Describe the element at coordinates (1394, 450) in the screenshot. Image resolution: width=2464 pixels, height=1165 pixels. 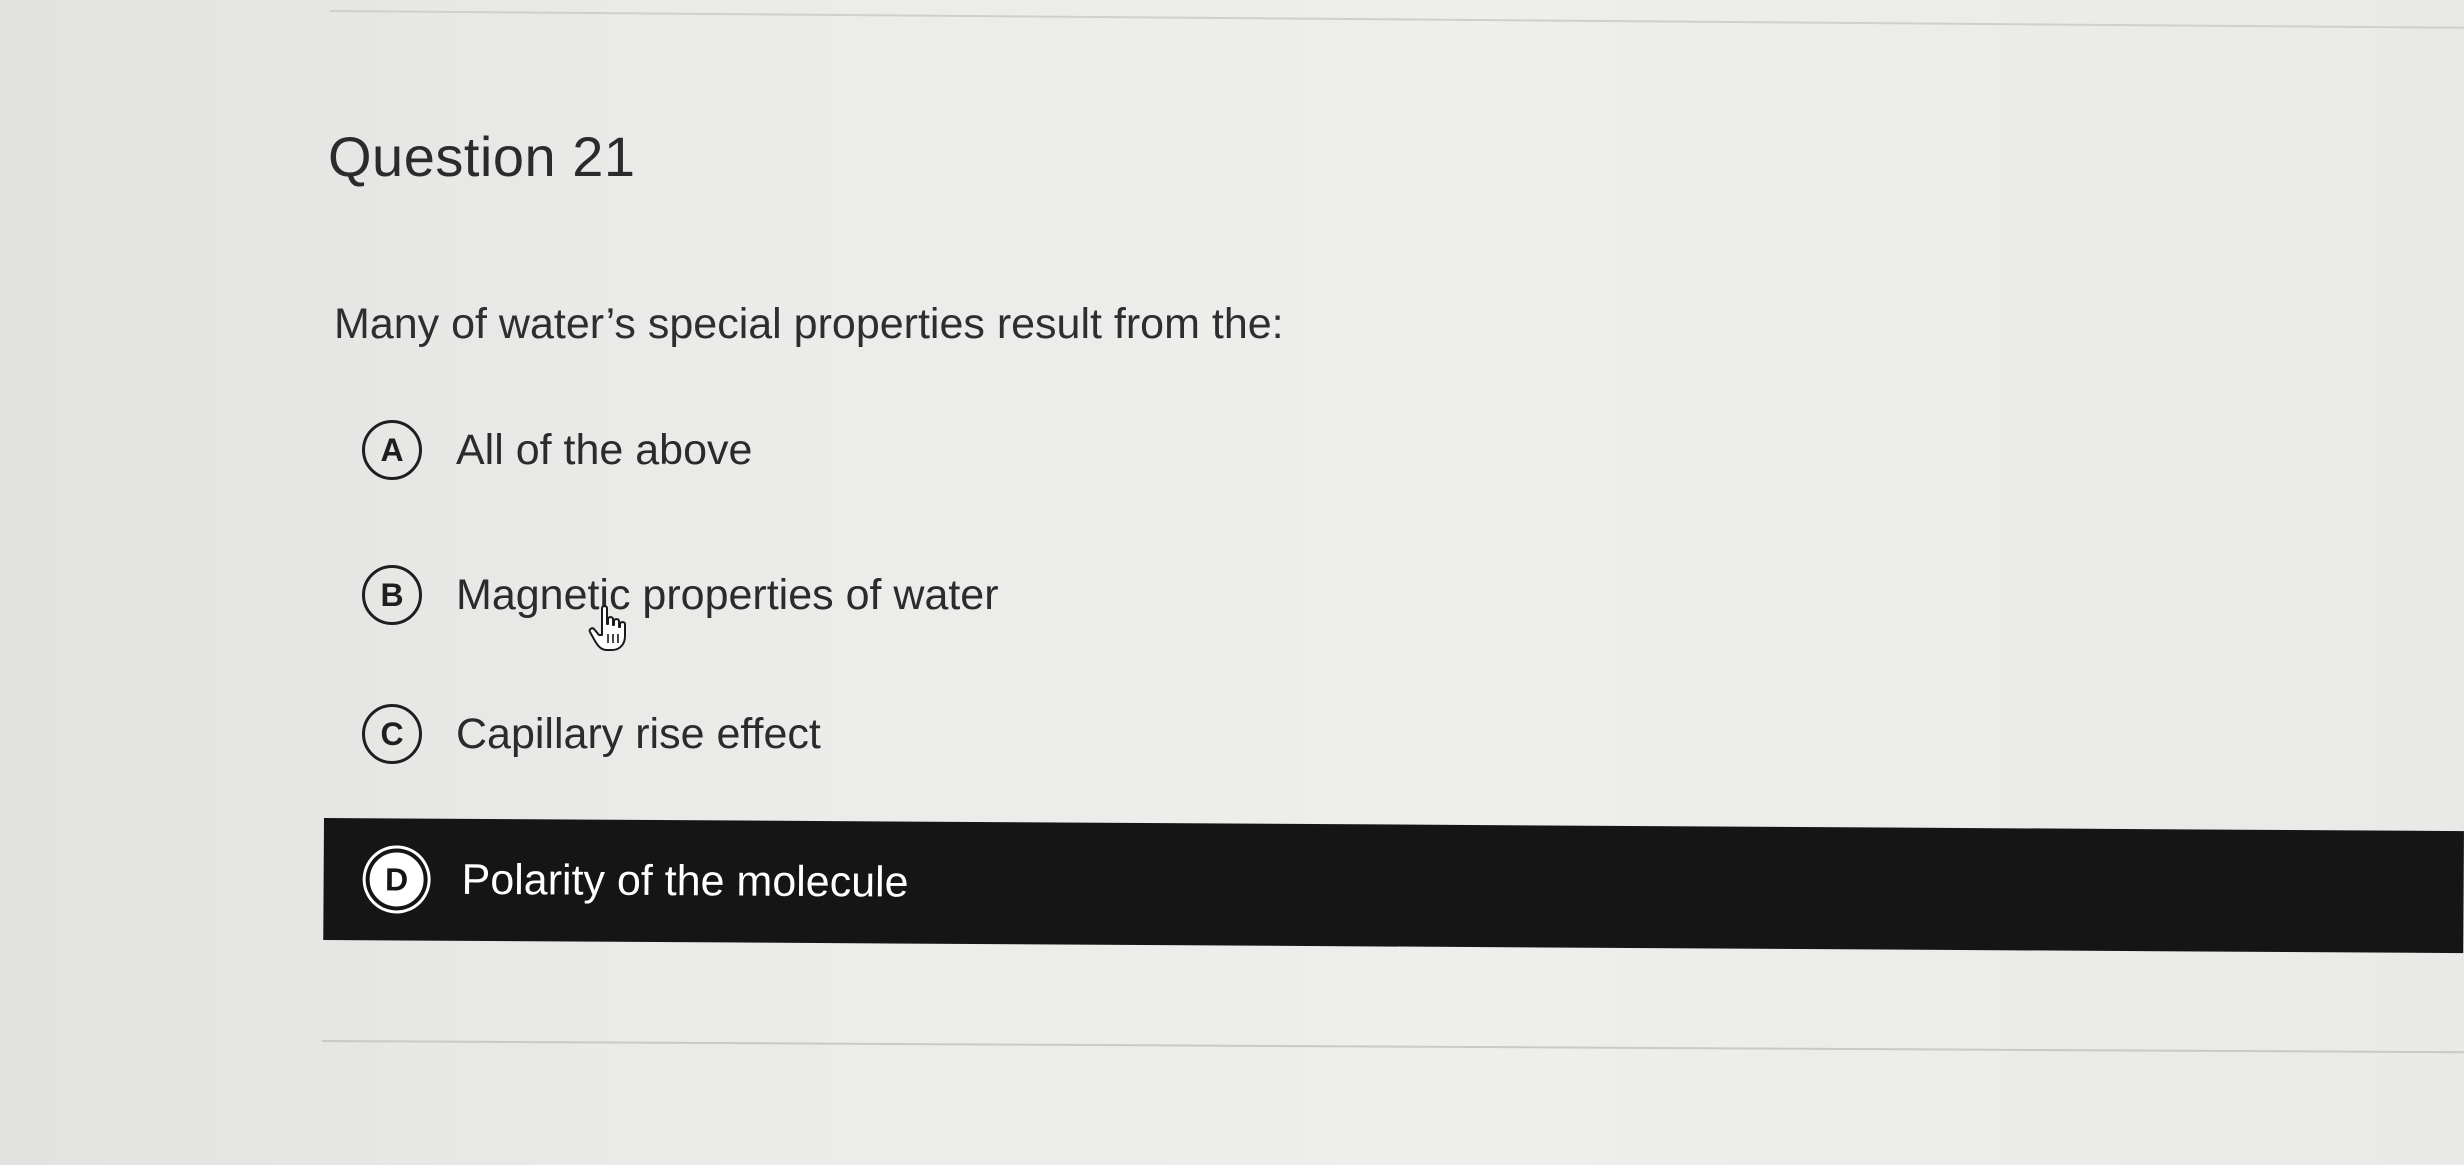
I see `answer-option-a: A All of the above` at that location.